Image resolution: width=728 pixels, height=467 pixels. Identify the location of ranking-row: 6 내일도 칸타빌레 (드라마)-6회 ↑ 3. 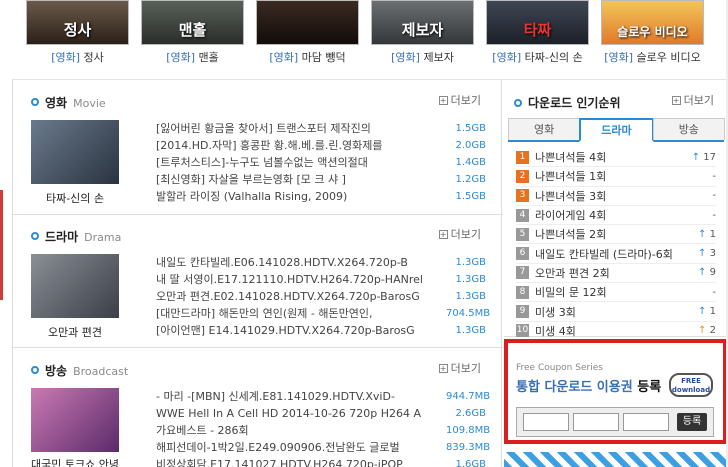
(616, 254).